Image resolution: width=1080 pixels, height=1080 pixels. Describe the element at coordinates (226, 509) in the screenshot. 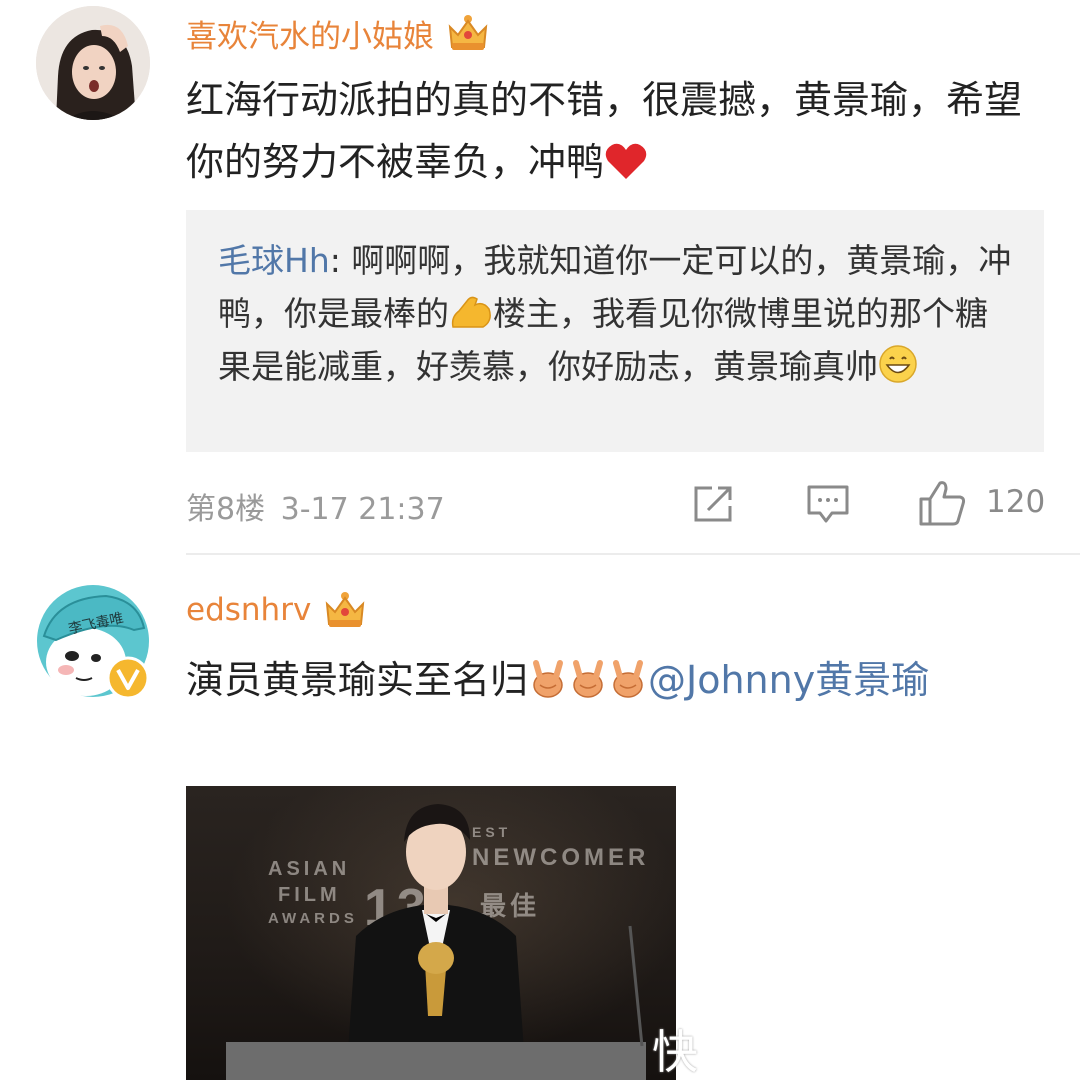

I see `floor-number: 第8楼` at that location.